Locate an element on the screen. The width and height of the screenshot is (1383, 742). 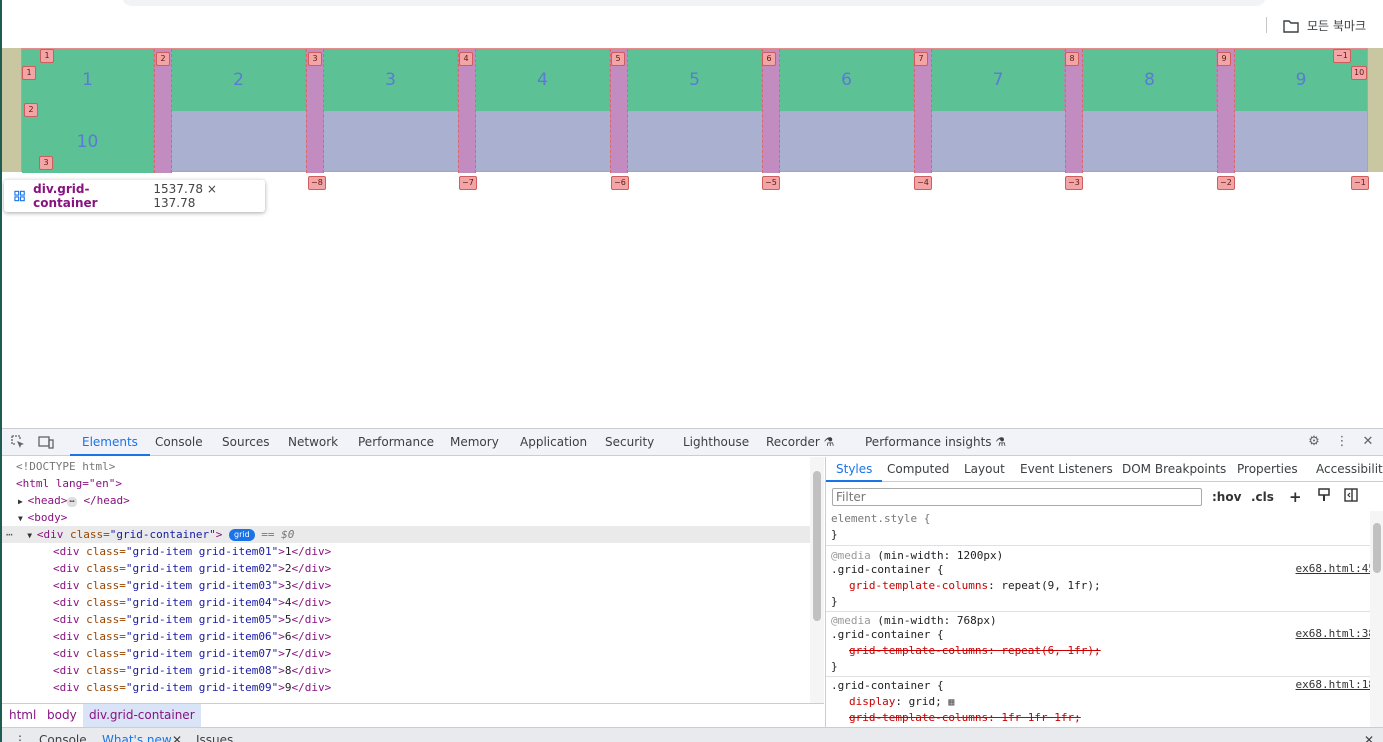
tab-network: Network is located at coordinates (313, 442).